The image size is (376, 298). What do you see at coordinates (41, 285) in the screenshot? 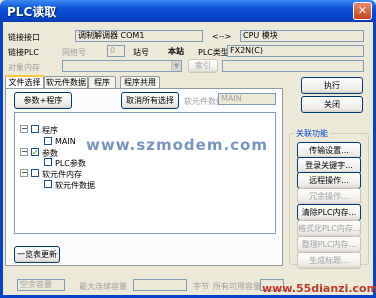
I see `free-capacity-field: 空余容量` at bounding box center [41, 285].